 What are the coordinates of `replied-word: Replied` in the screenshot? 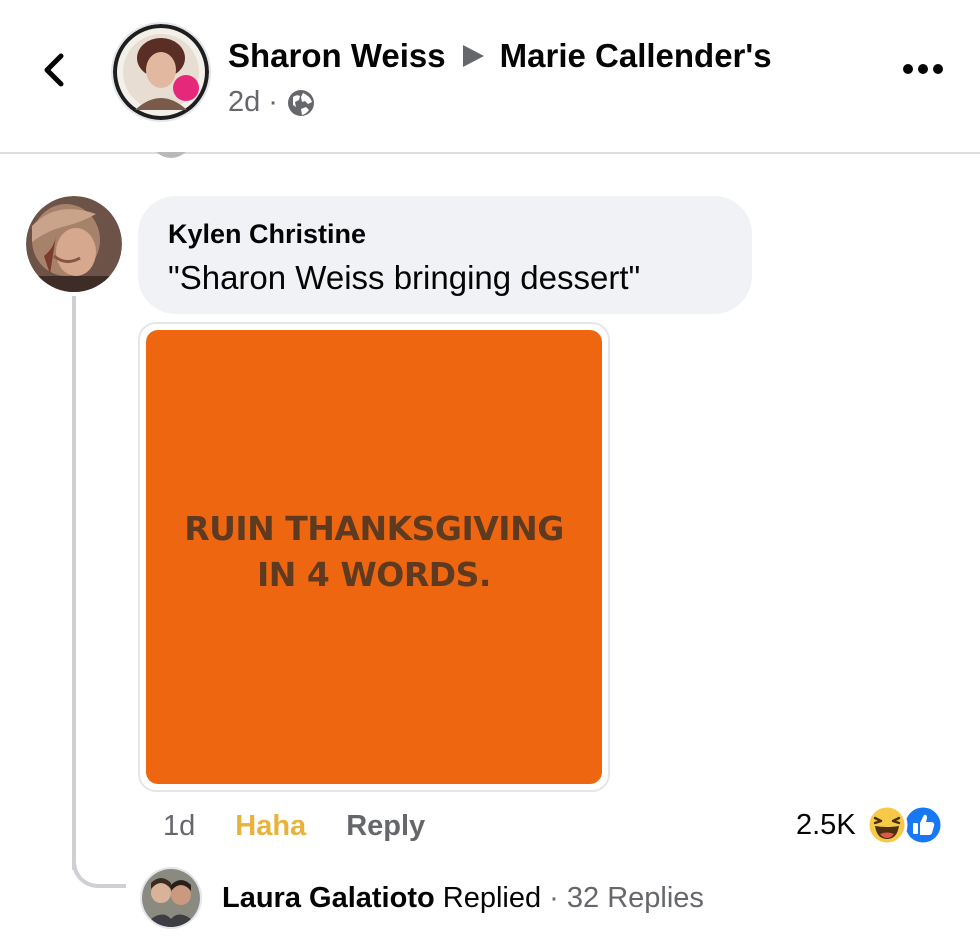 It's located at (492, 897).